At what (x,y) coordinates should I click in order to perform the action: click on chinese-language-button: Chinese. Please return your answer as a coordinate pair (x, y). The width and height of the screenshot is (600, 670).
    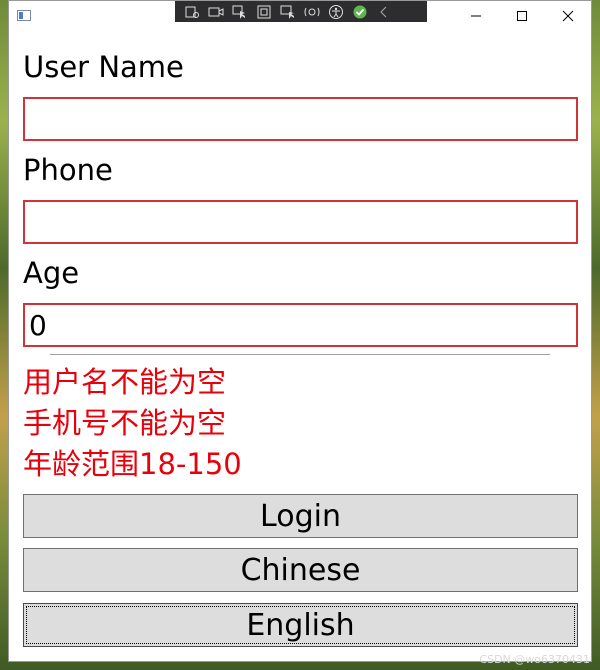
    Looking at the image, I should click on (300, 570).